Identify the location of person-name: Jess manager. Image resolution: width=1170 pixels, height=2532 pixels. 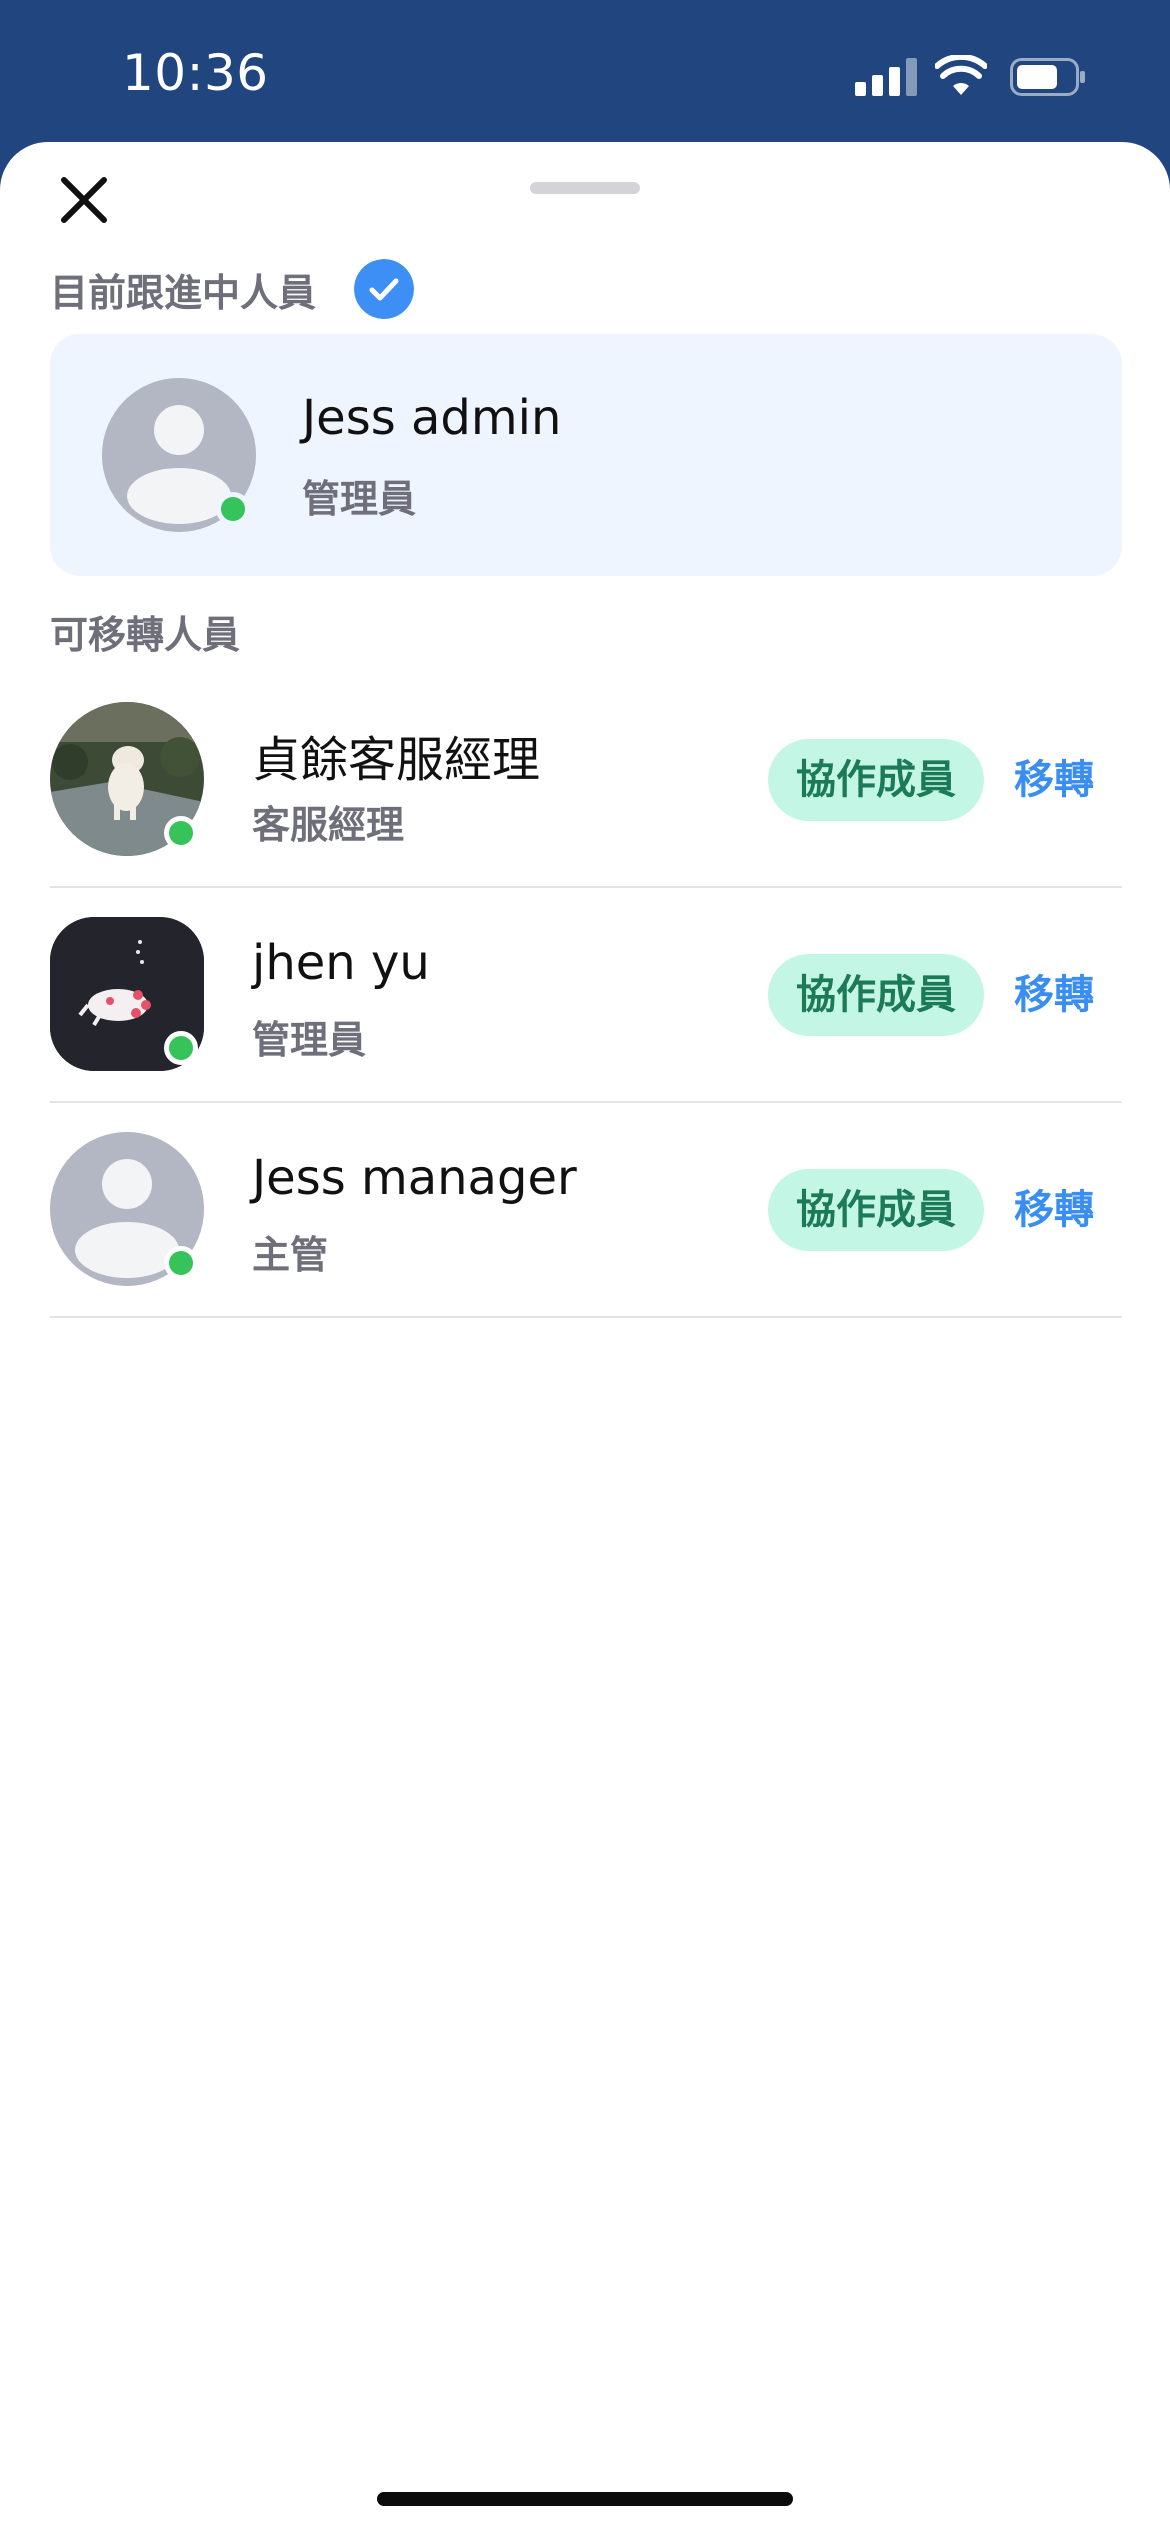
(414, 1178).